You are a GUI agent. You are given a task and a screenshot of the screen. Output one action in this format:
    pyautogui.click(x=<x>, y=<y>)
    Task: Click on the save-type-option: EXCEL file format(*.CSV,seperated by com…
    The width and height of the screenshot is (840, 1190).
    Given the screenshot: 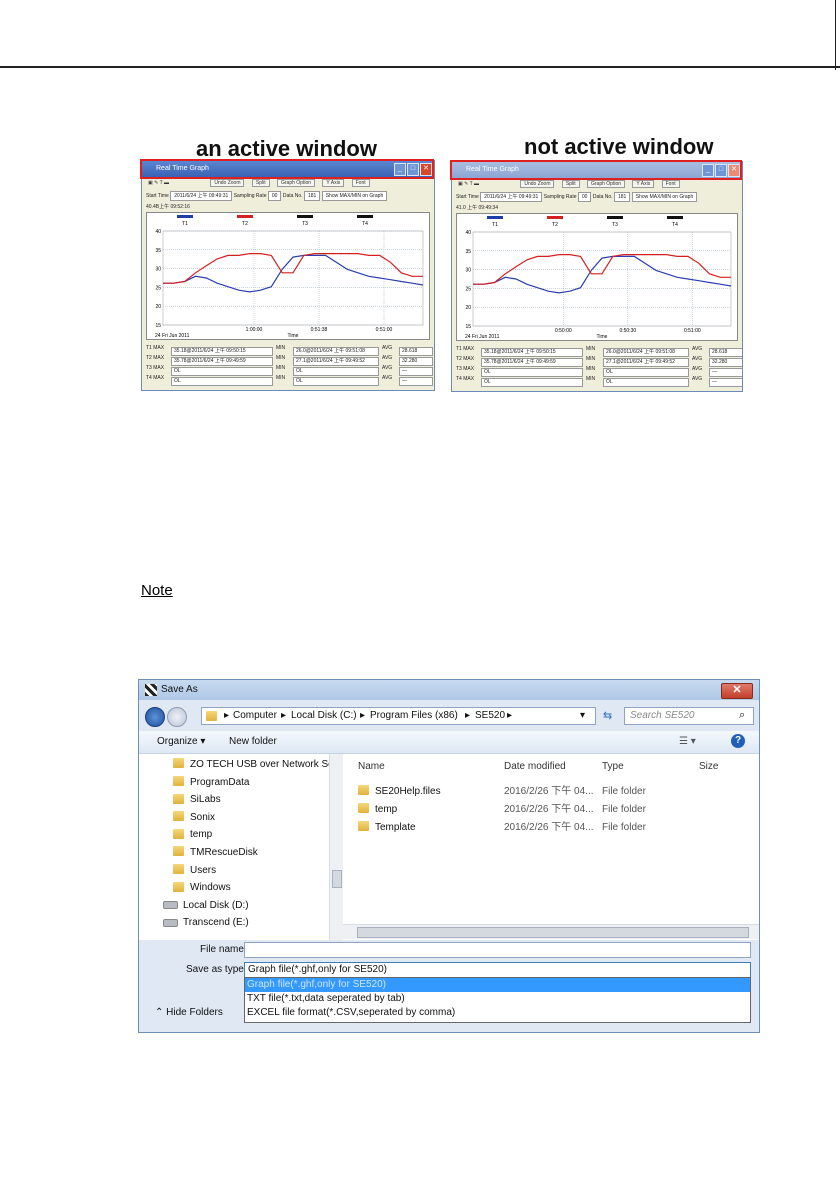 What is the action you would take?
    pyautogui.click(x=497, y=1013)
    